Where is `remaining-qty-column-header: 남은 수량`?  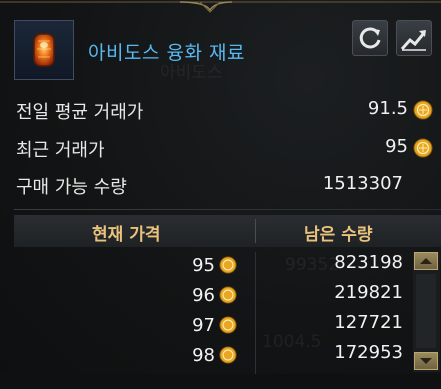
remaining-qty-column-header: 남은 수량 is located at coordinates (338, 235).